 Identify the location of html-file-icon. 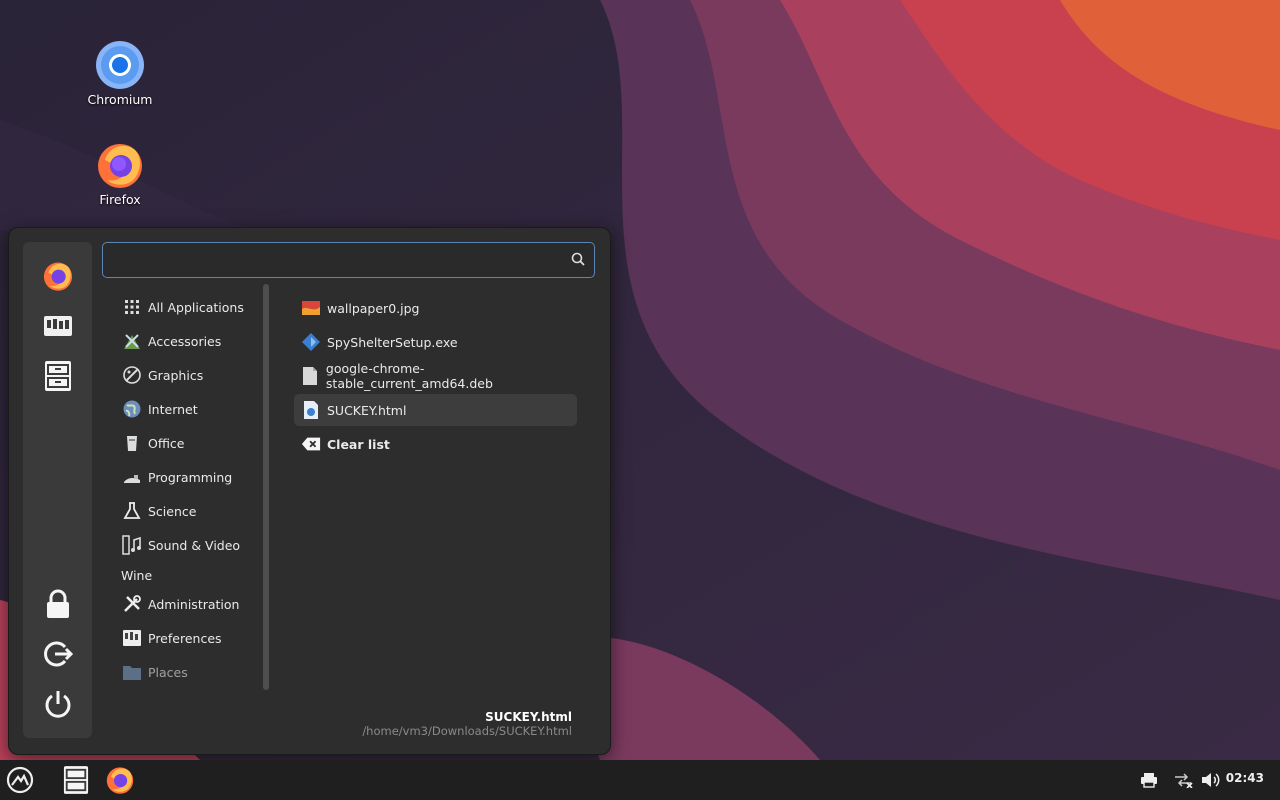
(311, 410).